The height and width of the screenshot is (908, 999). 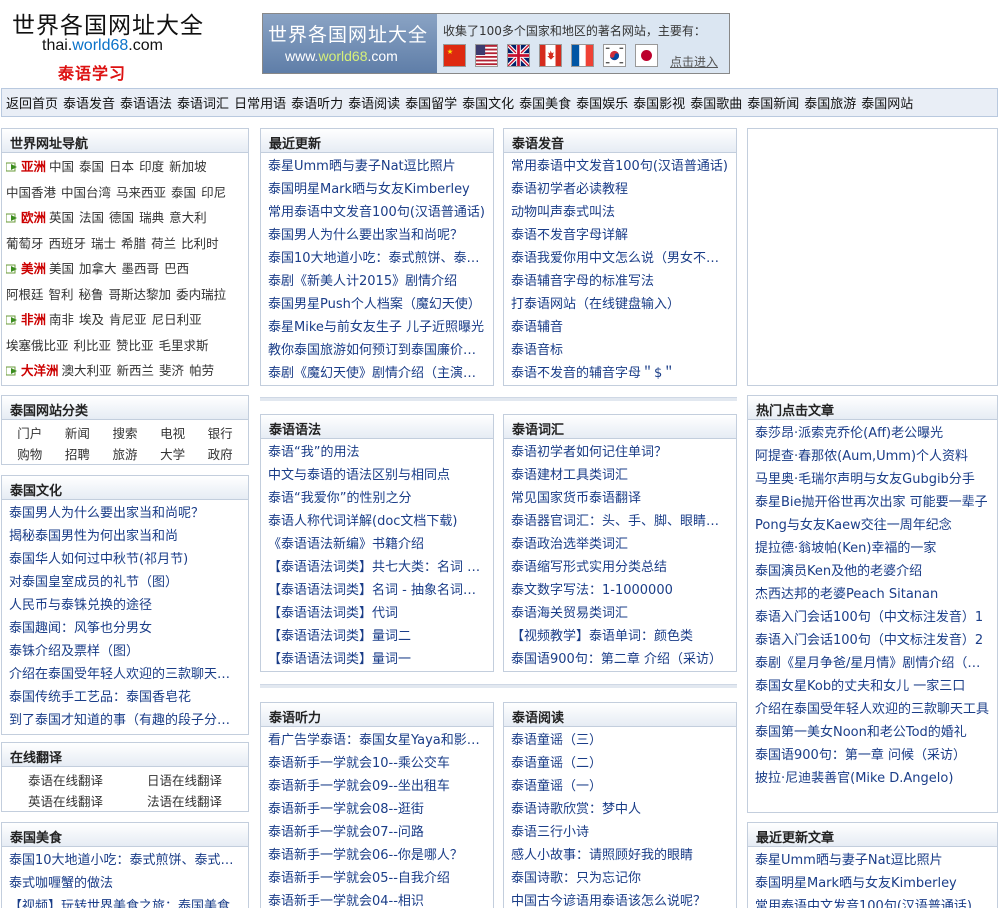 I want to click on article-link: 【视频】玩转世界美食之旅：泰国美食, so click(x=125, y=901).